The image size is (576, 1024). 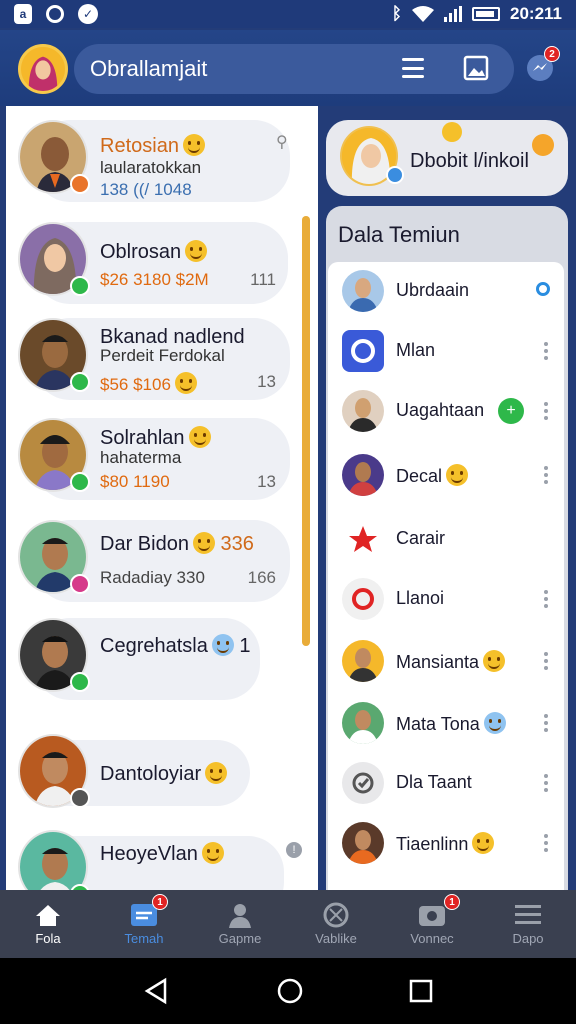 I want to click on chat-subtitle: laularatokkan, so click(x=151, y=167).